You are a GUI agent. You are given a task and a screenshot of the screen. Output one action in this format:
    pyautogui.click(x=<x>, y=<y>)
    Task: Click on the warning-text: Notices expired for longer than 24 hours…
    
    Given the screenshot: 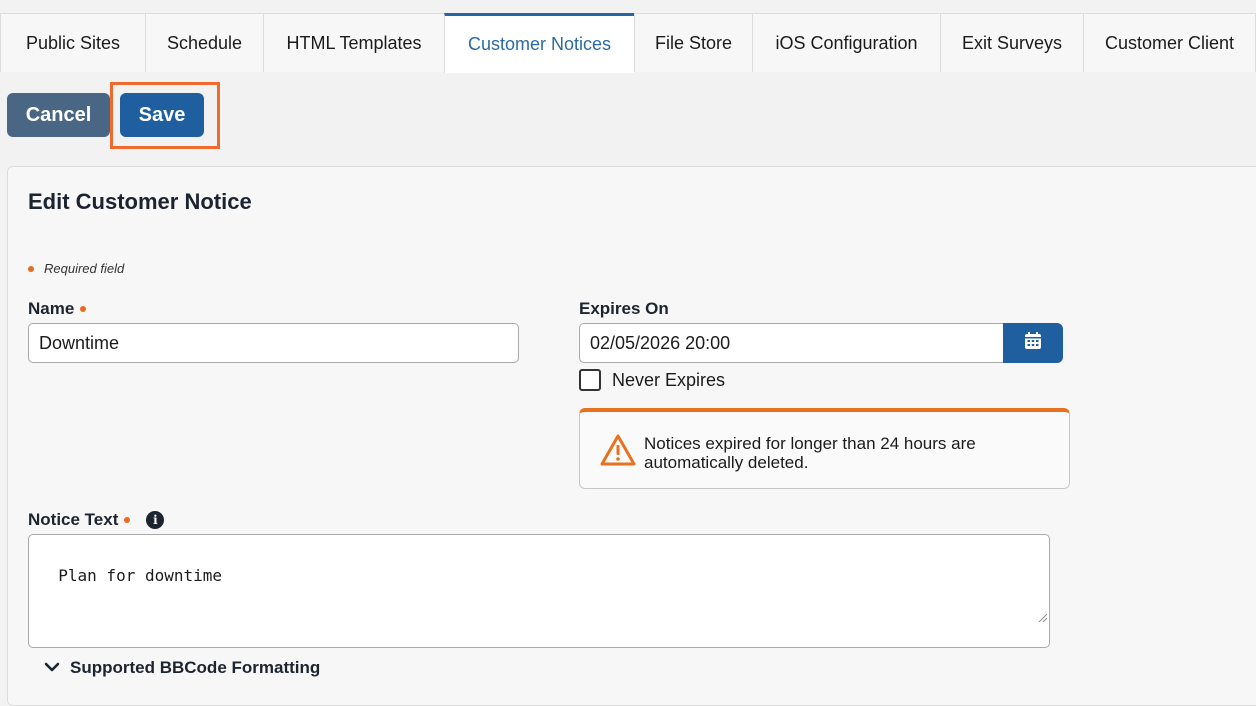 What is the action you would take?
    pyautogui.click(x=810, y=453)
    